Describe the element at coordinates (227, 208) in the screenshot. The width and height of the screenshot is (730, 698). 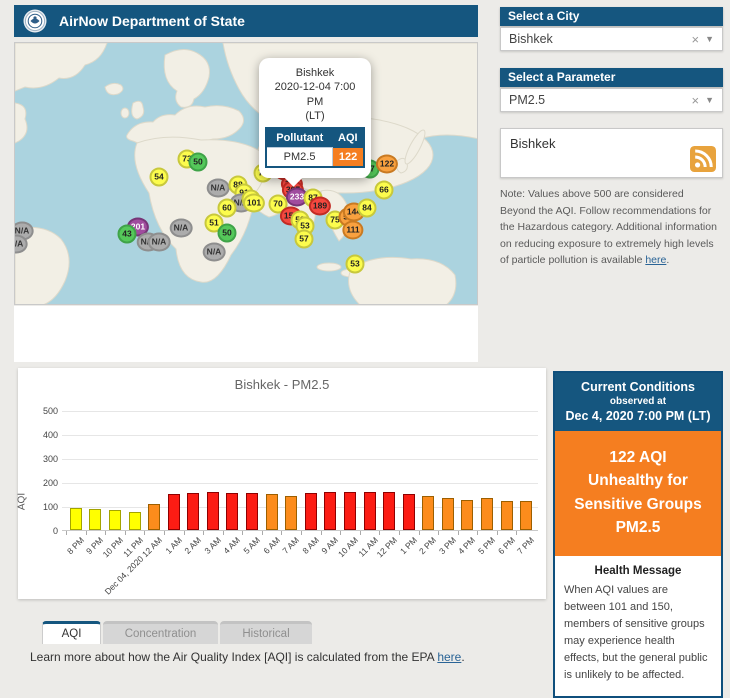
I see `map-marker: 60` at that location.